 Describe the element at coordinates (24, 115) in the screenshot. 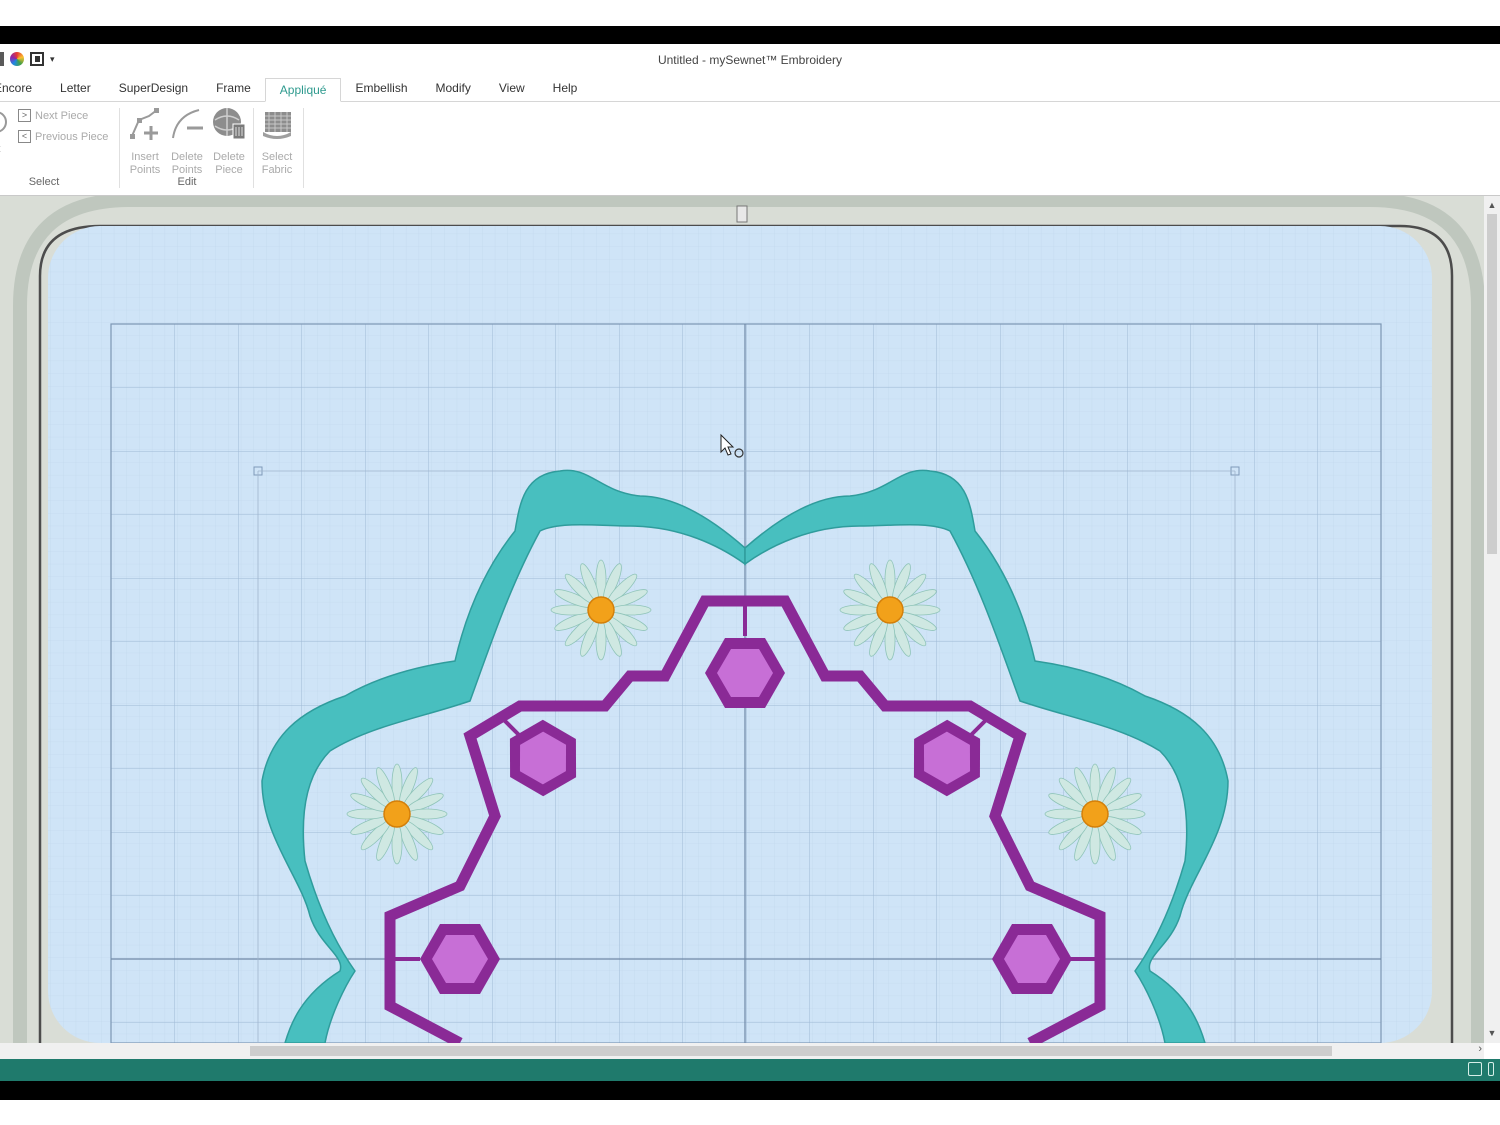

I see `next-piece-icon: >` at that location.